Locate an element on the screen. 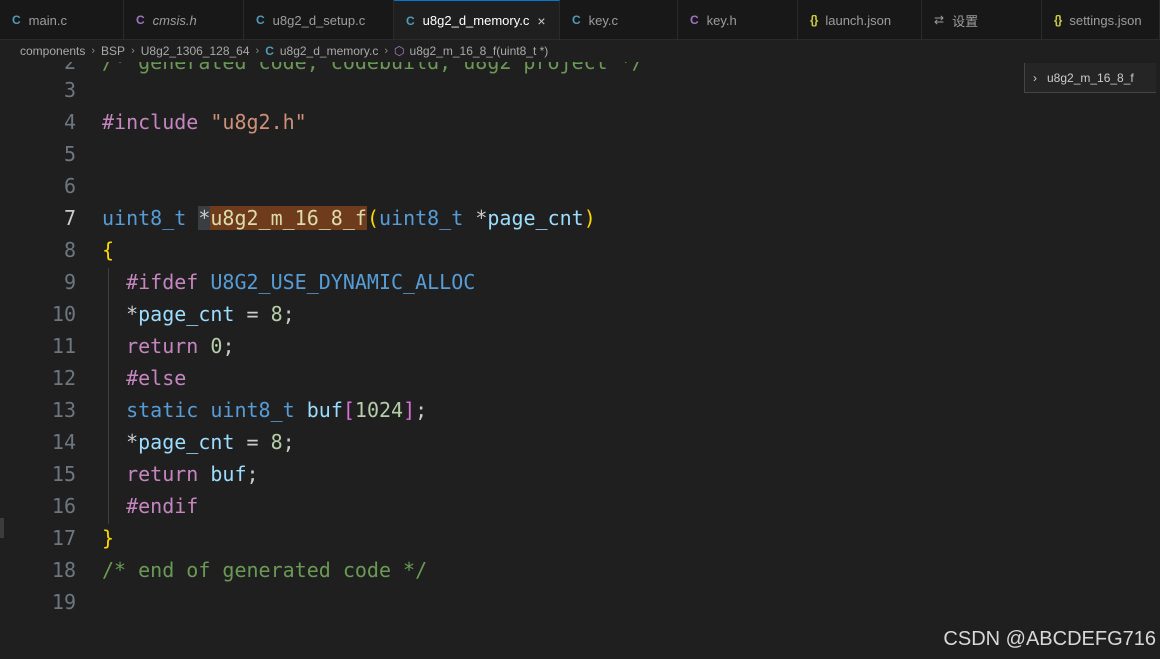 Image resolution: width=1160 pixels, height=659 pixels. code-line: 9 #ifdef U8G2_USE_DYNAMIC_ALLOC is located at coordinates (580, 282).